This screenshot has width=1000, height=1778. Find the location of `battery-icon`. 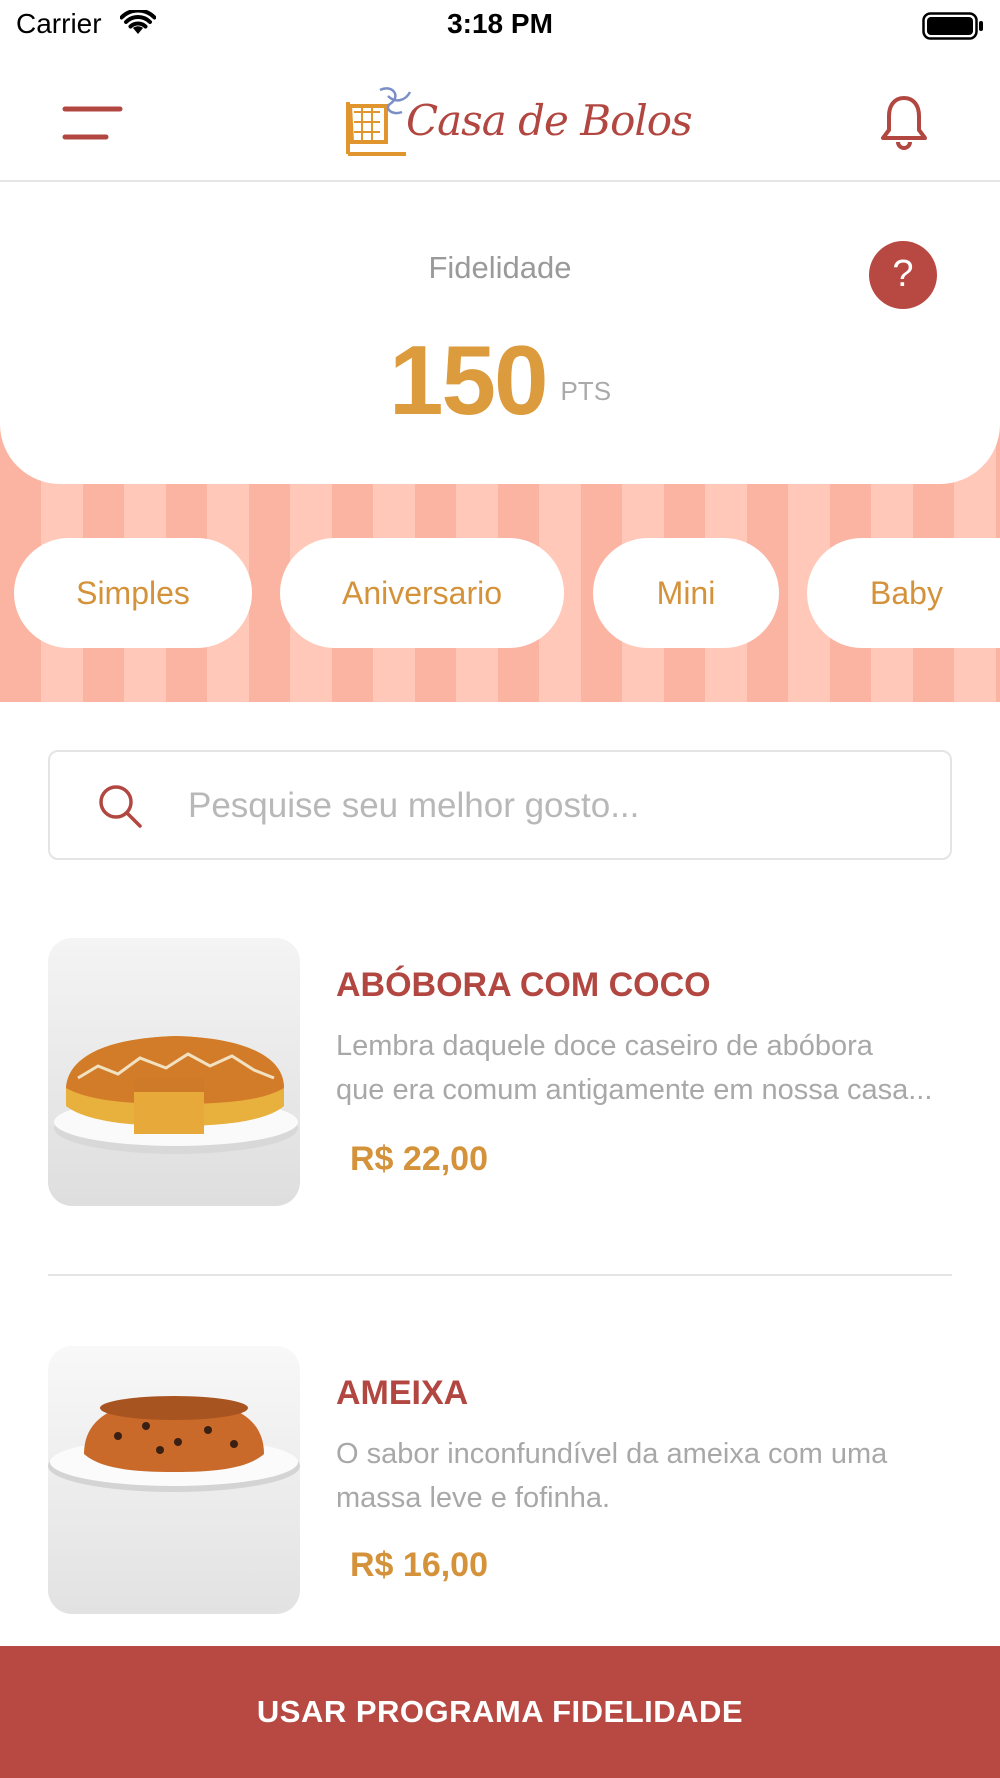

battery-icon is located at coordinates (953, 28).